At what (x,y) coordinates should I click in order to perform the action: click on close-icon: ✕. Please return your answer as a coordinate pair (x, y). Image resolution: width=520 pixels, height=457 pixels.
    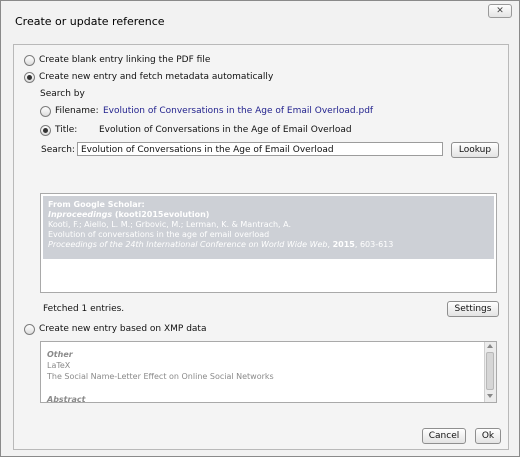
    Looking at the image, I should click on (500, 11).